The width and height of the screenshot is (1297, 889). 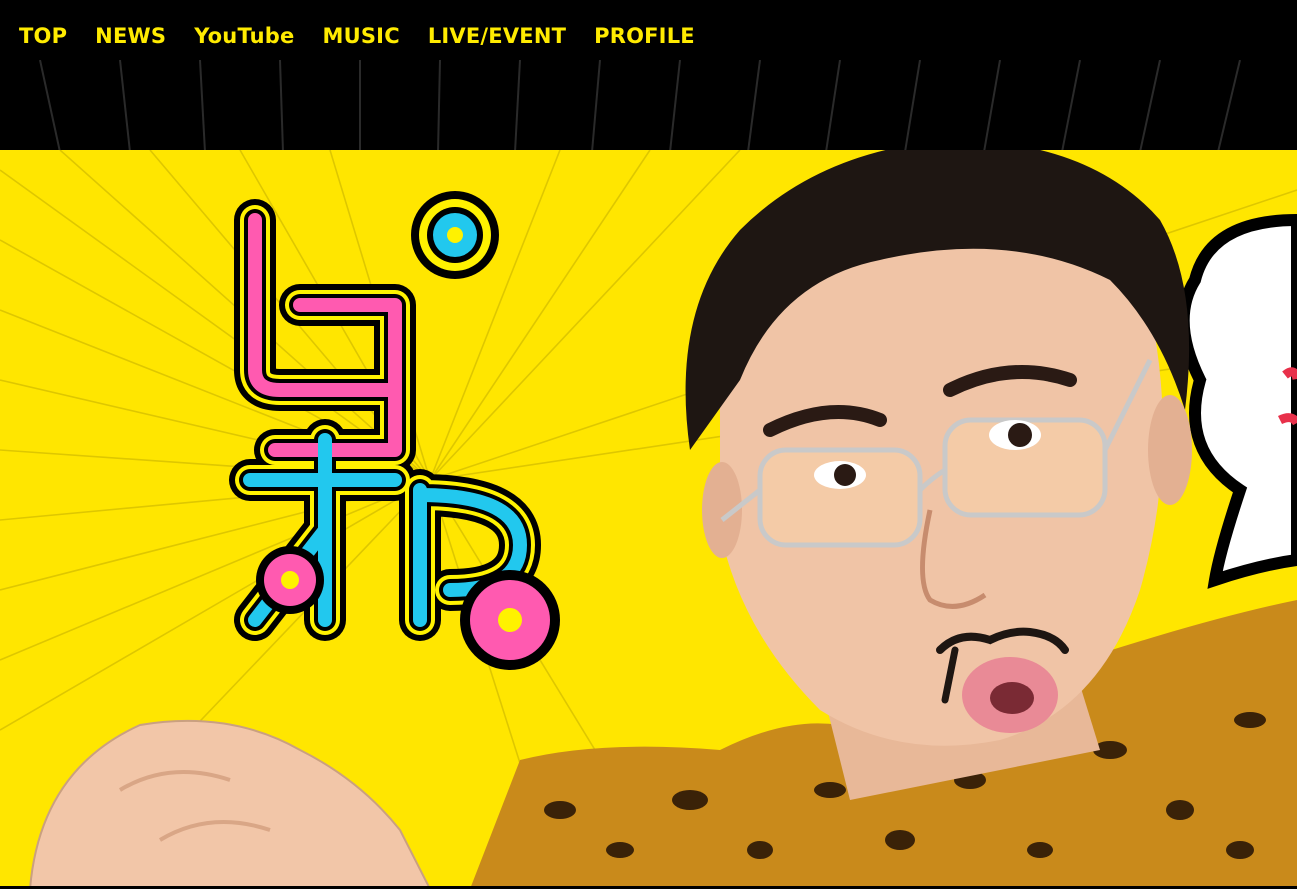 What do you see at coordinates (130, 36) in the screenshot?
I see `nav-item-news: NEWS` at bounding box center [130, 36].